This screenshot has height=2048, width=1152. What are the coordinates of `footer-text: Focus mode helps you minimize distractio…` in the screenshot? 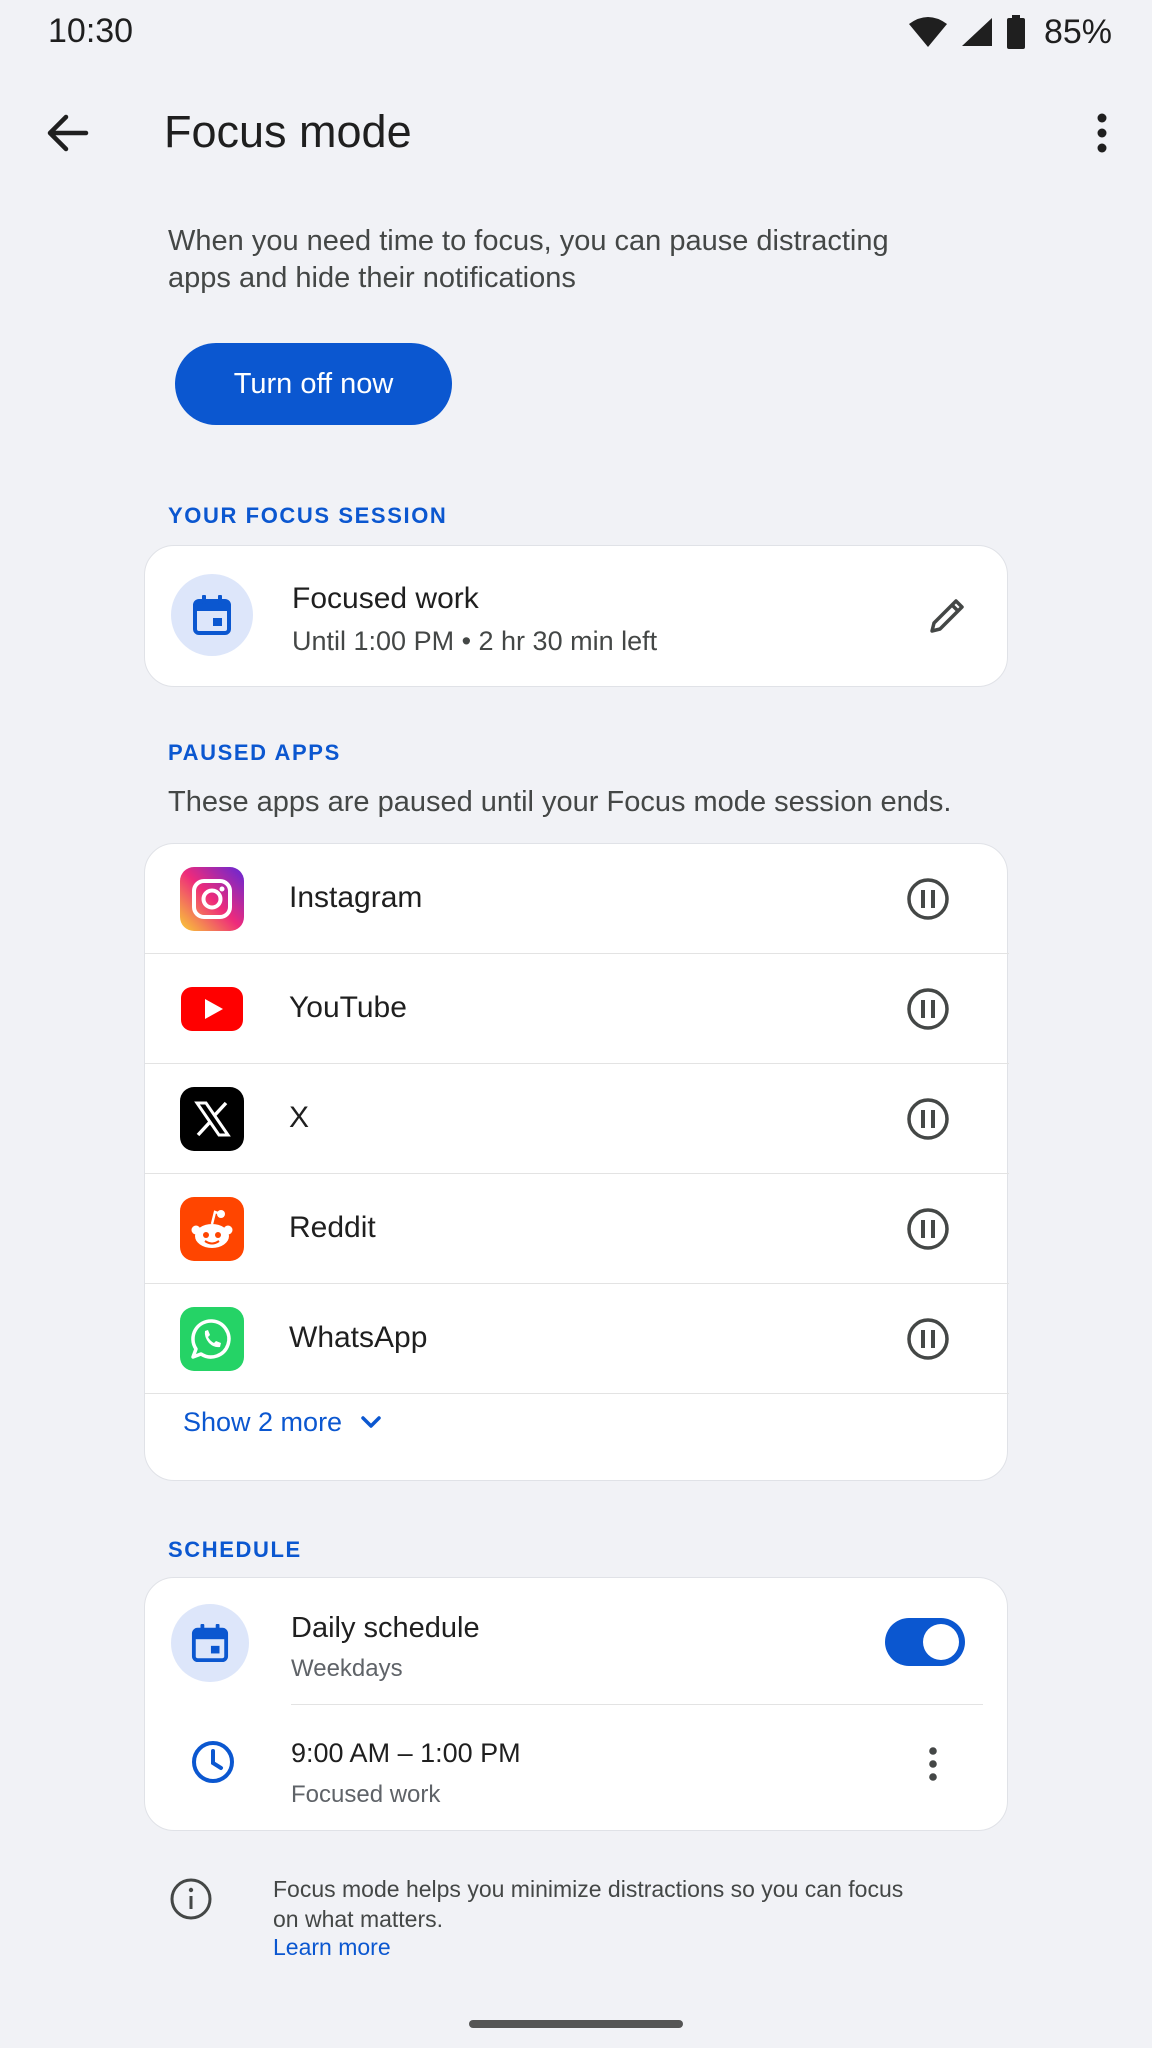 It's located at (588, 1904).